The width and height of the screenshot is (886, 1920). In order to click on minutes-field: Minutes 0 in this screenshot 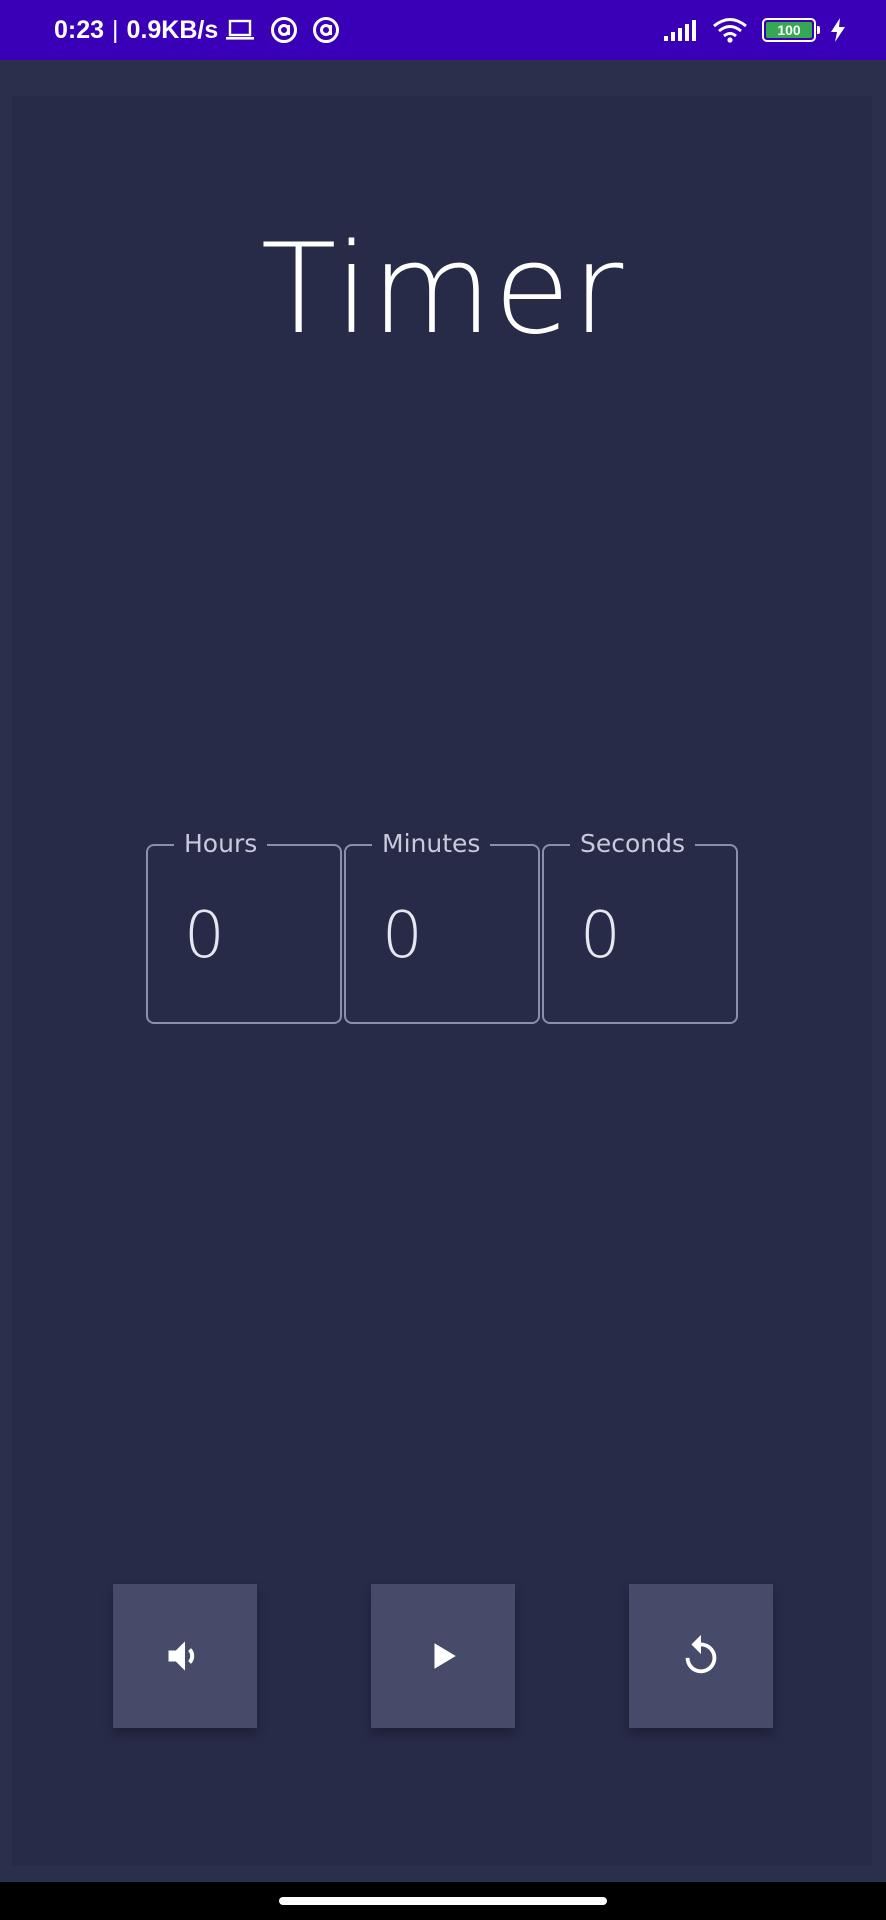, I will do `click(442, 925)`.